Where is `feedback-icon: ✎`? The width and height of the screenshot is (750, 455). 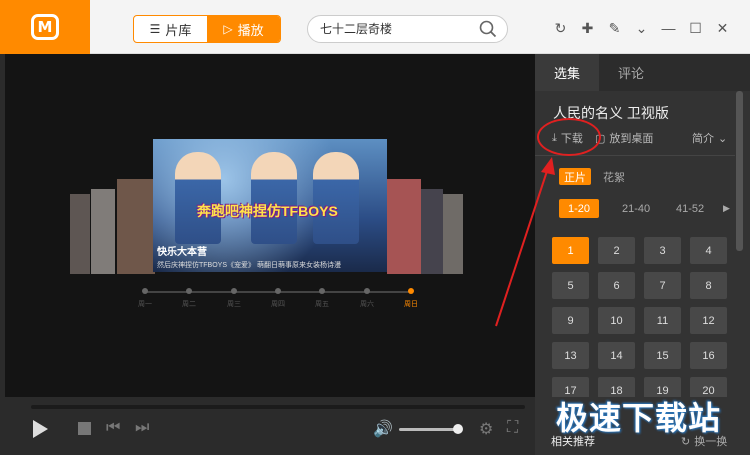 feedback-icon: ✎ is located at coordinates (614, 28).